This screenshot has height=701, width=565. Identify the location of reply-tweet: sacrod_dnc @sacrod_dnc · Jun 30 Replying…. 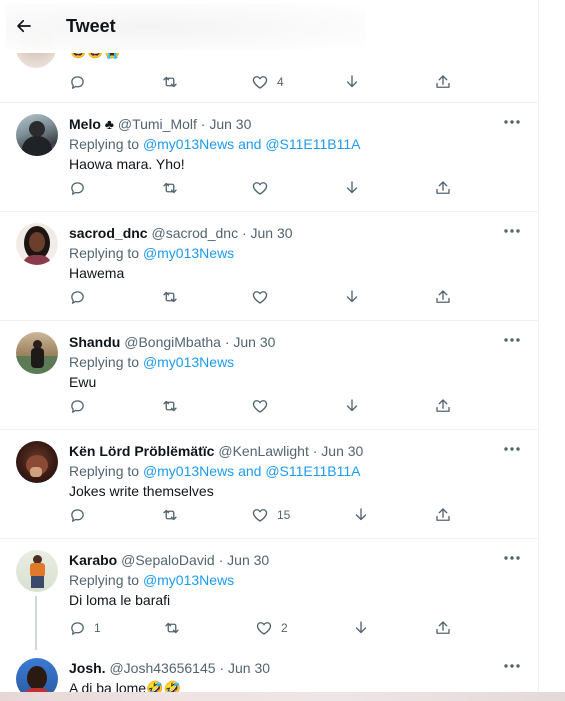
(269, 266).